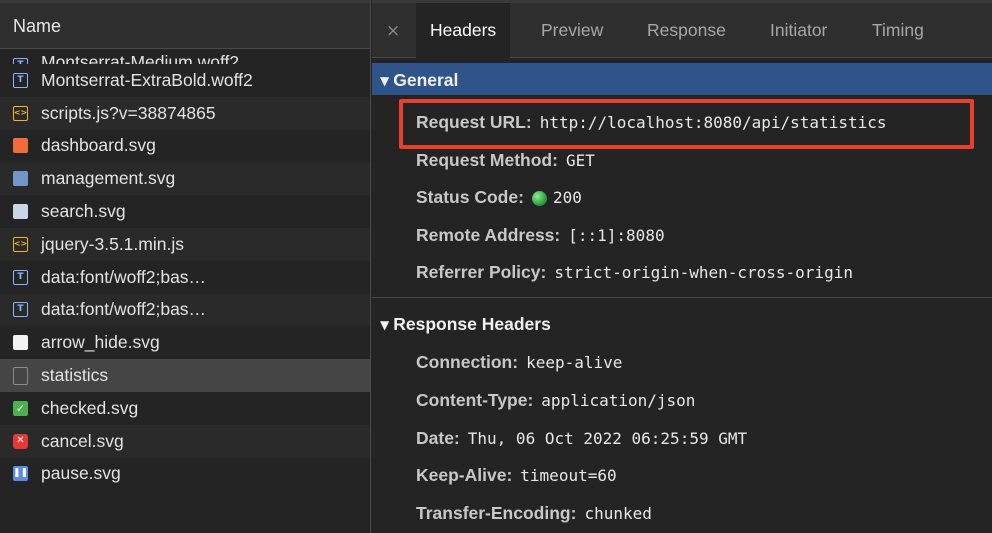  Describe the element at coordinates (682, 323) in the screenshot. I see `response-headers-section-header: ▼ Response Headers` at that location.